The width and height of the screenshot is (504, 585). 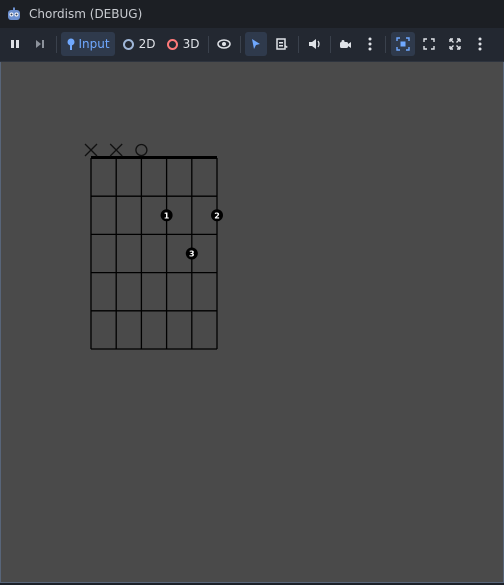 I want to click on list-icon, so click(x=281, y=44).